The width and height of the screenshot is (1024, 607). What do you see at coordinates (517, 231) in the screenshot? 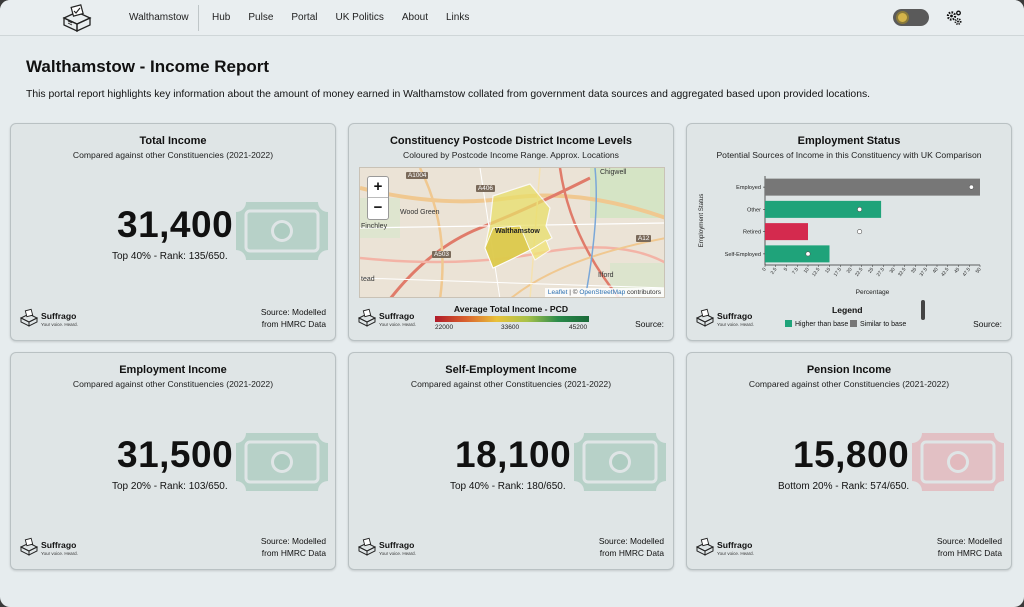
I see `map-label-walthamstow: Walthamstow` at bounding box center [517, 231].